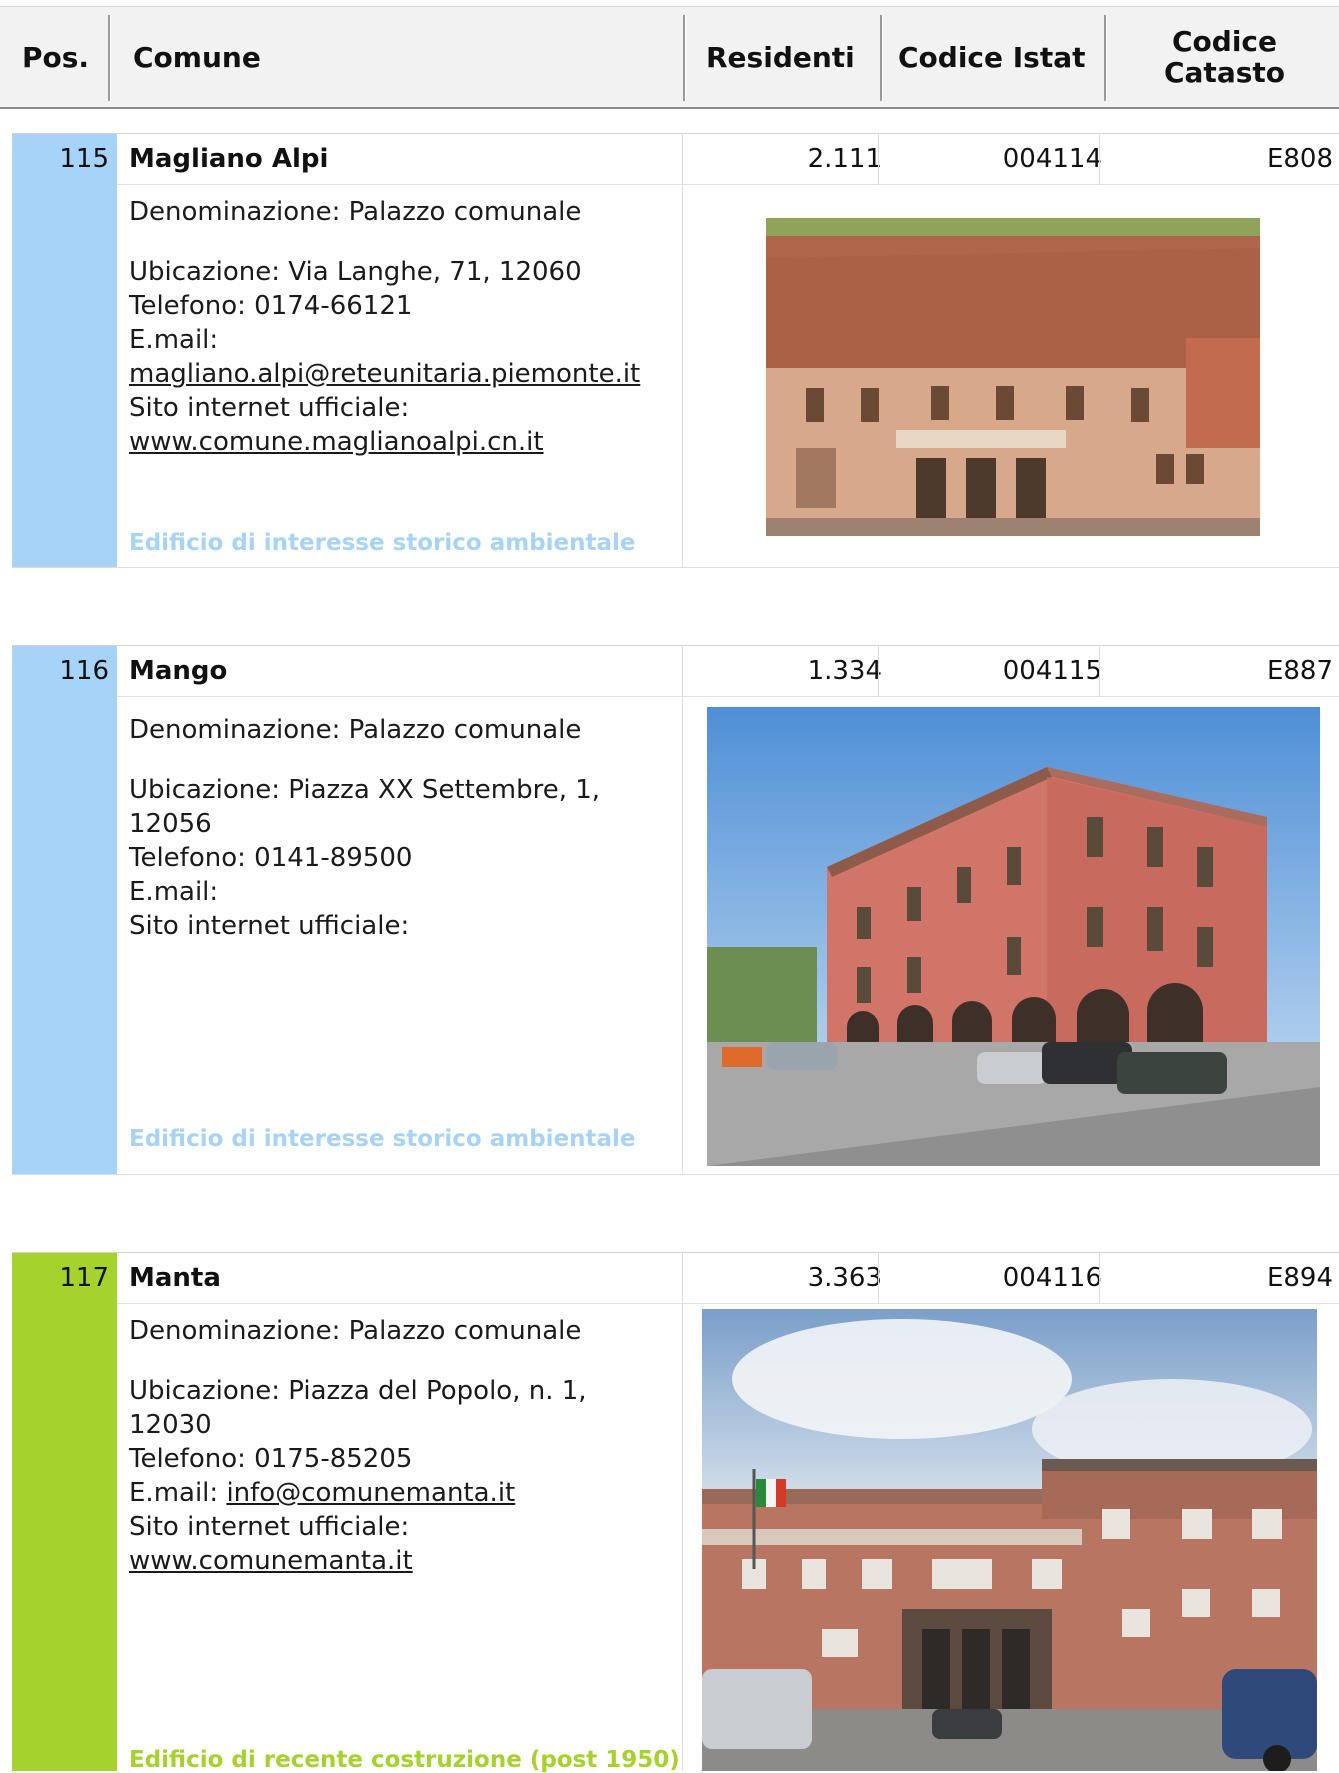 This screenshot has width=1339, height=1773. What do you see at coordinates (1052, 1278) in the screenshot?
I see `codice-istat-value: 004116` at bounding box center [1052, 1278].